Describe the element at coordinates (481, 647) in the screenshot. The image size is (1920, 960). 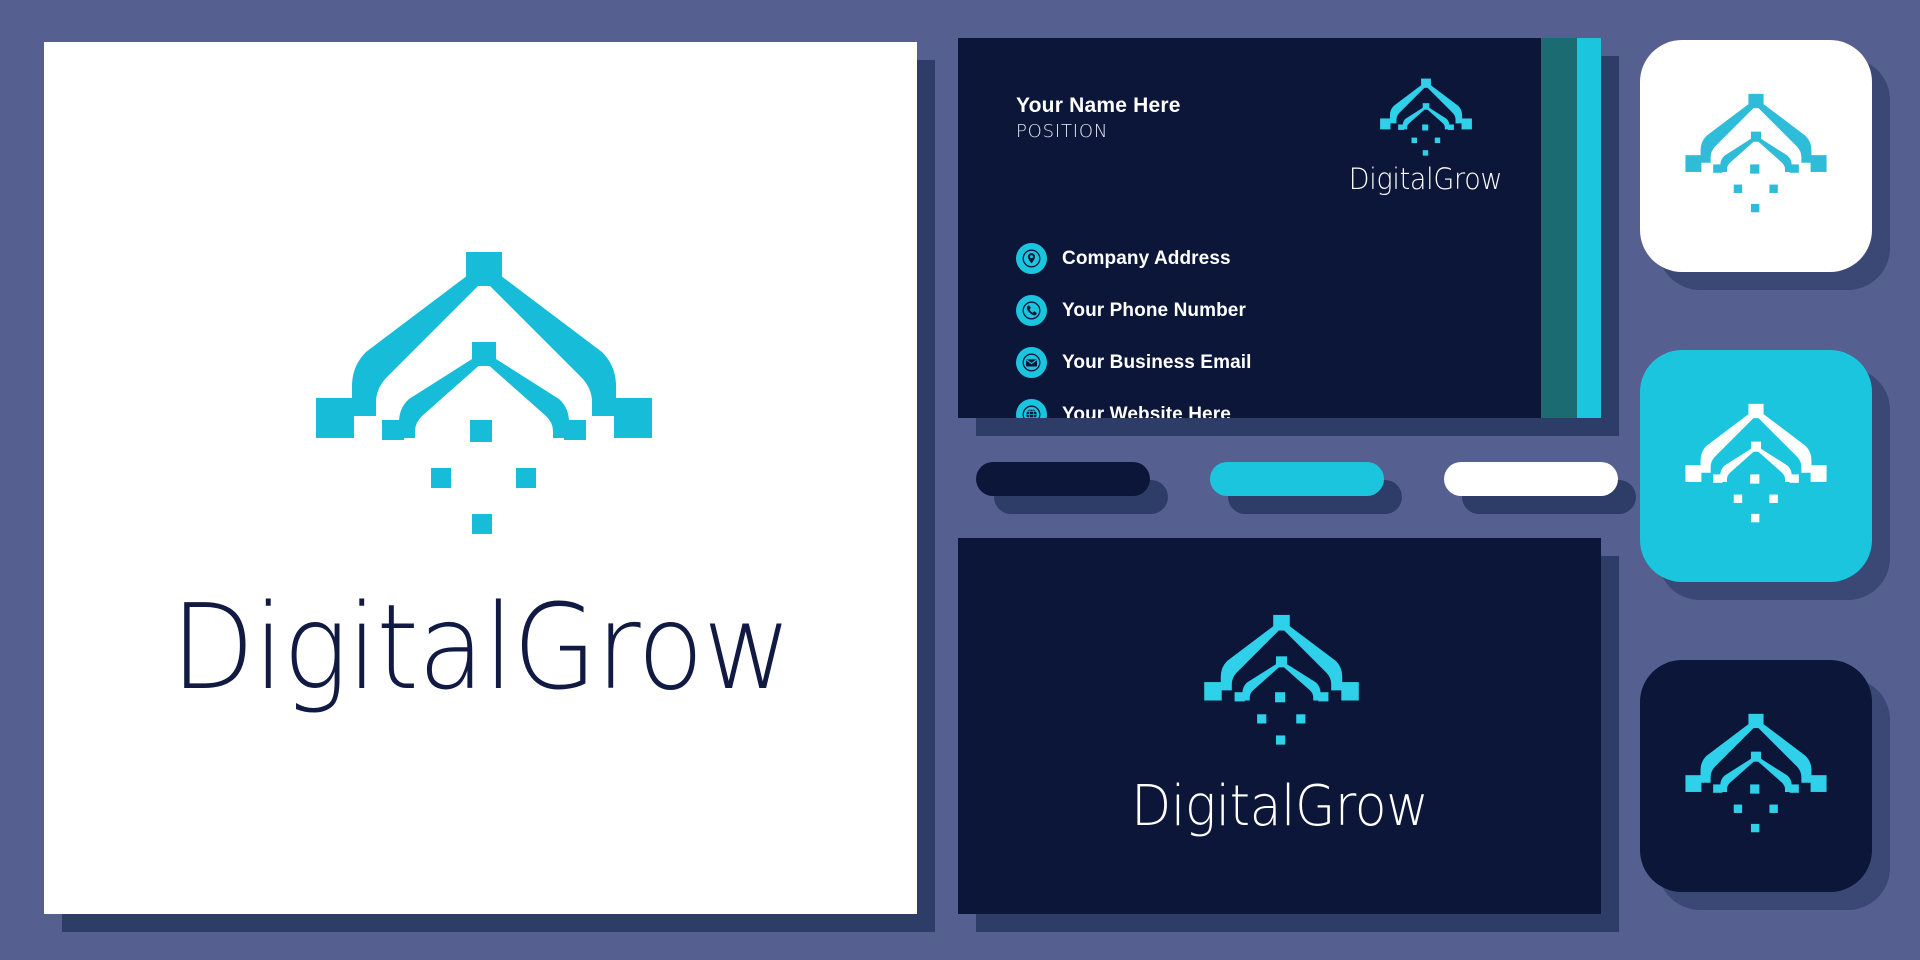
I see `main-wordmark: DigitalGrow` at that location.